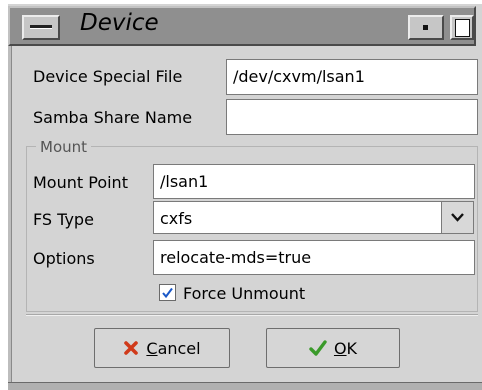 This screenshot has width=482, height=390. Describe the element at coordinates (119, 23) in the screenshot. I see `window-title: Device` at that location.